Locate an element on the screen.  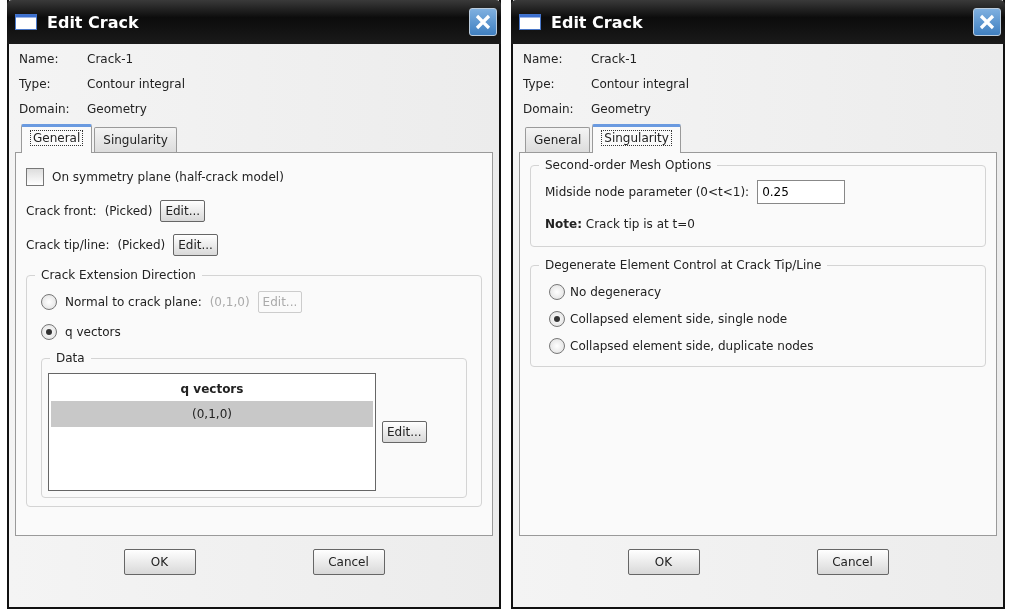
group-title: Data is located at coordinates (70, 358).